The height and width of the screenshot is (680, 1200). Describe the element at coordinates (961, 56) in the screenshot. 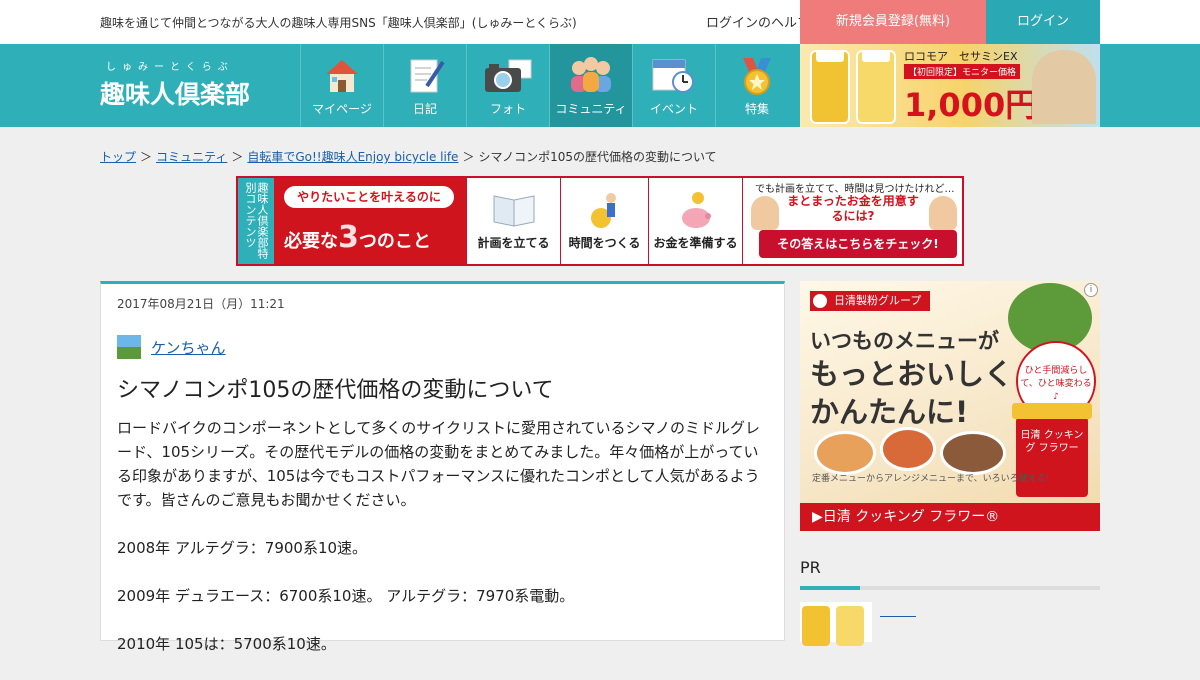

I see `ad-product-names: ロコモア セサミンEX` at that location.